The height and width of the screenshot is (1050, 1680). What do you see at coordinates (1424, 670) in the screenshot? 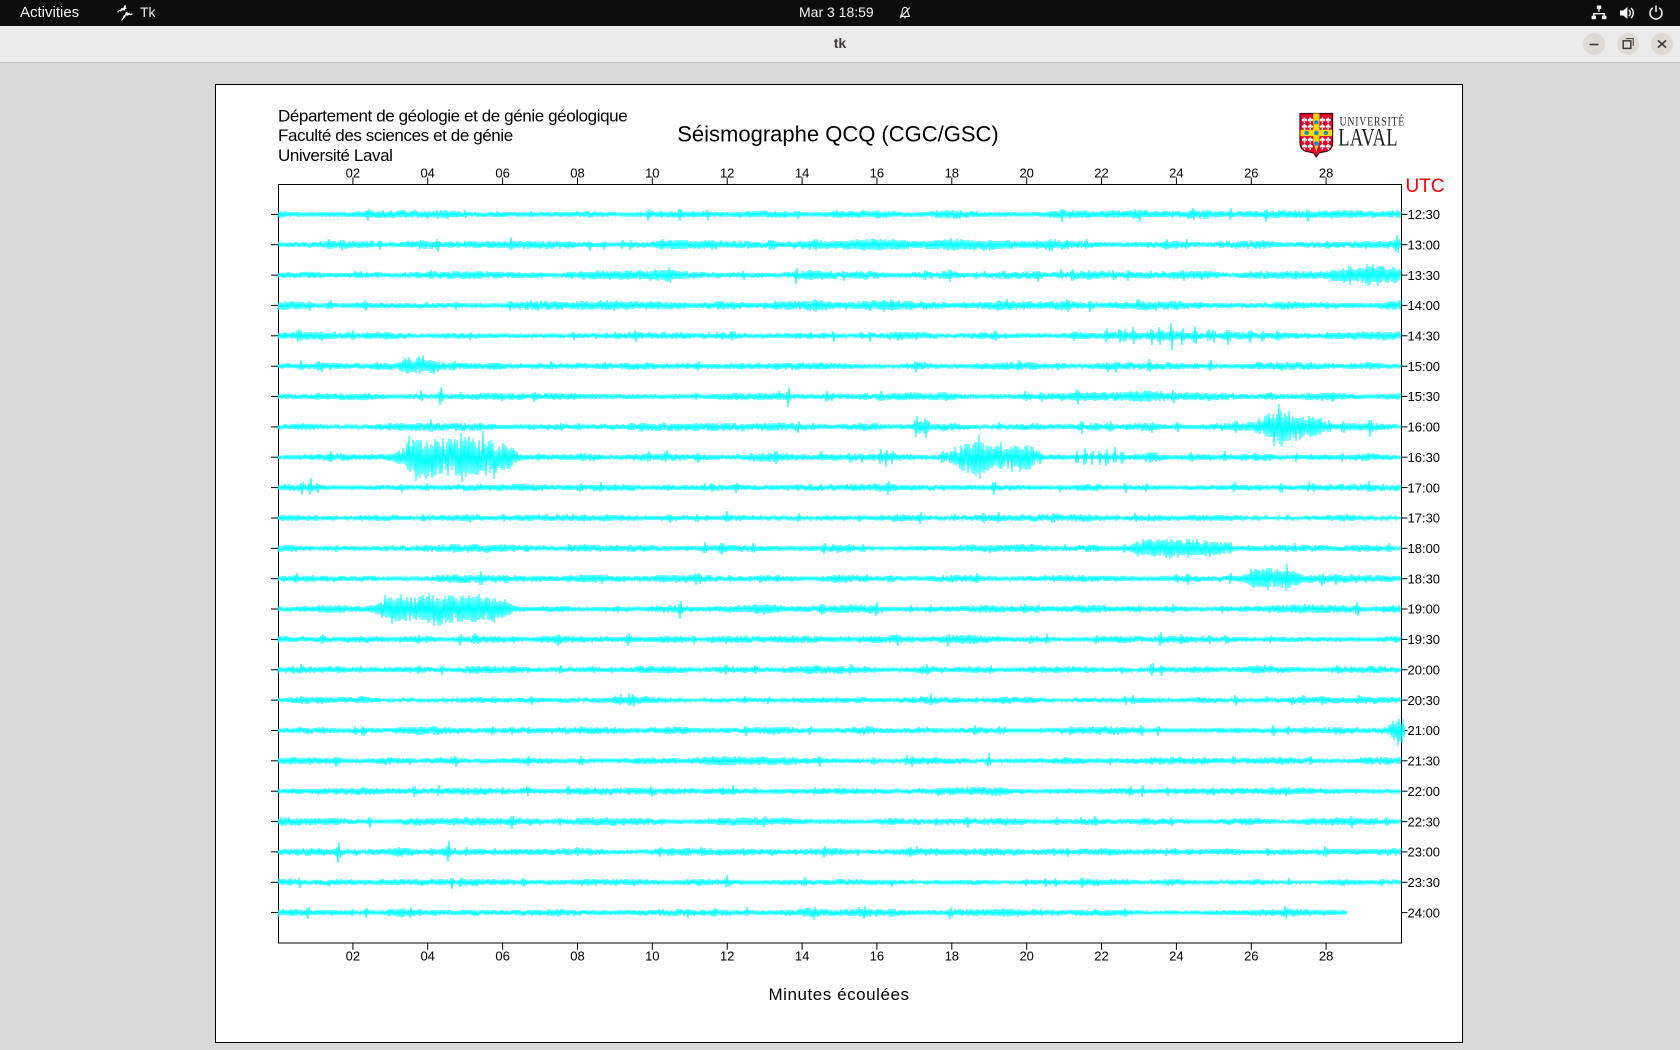
I see `svg-text: 20:00` at bounding box center [1424, 670].